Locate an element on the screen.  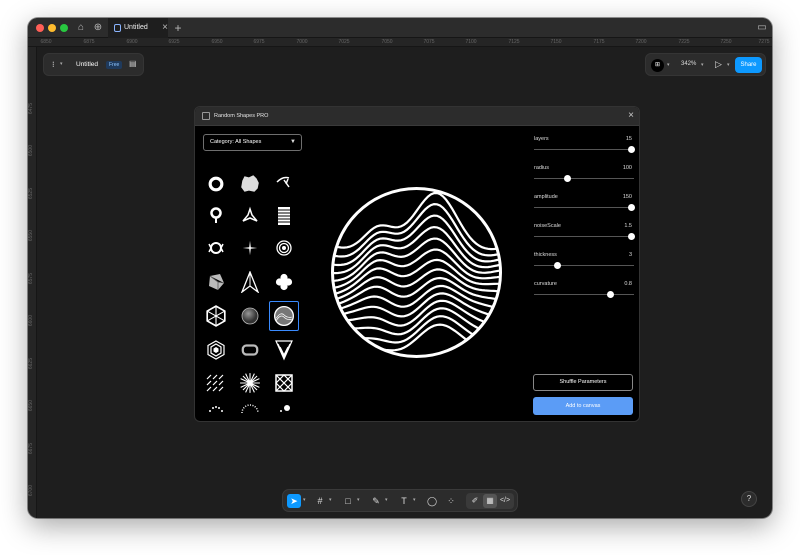
fan-shape-icon is located at coordinates (284, 350).